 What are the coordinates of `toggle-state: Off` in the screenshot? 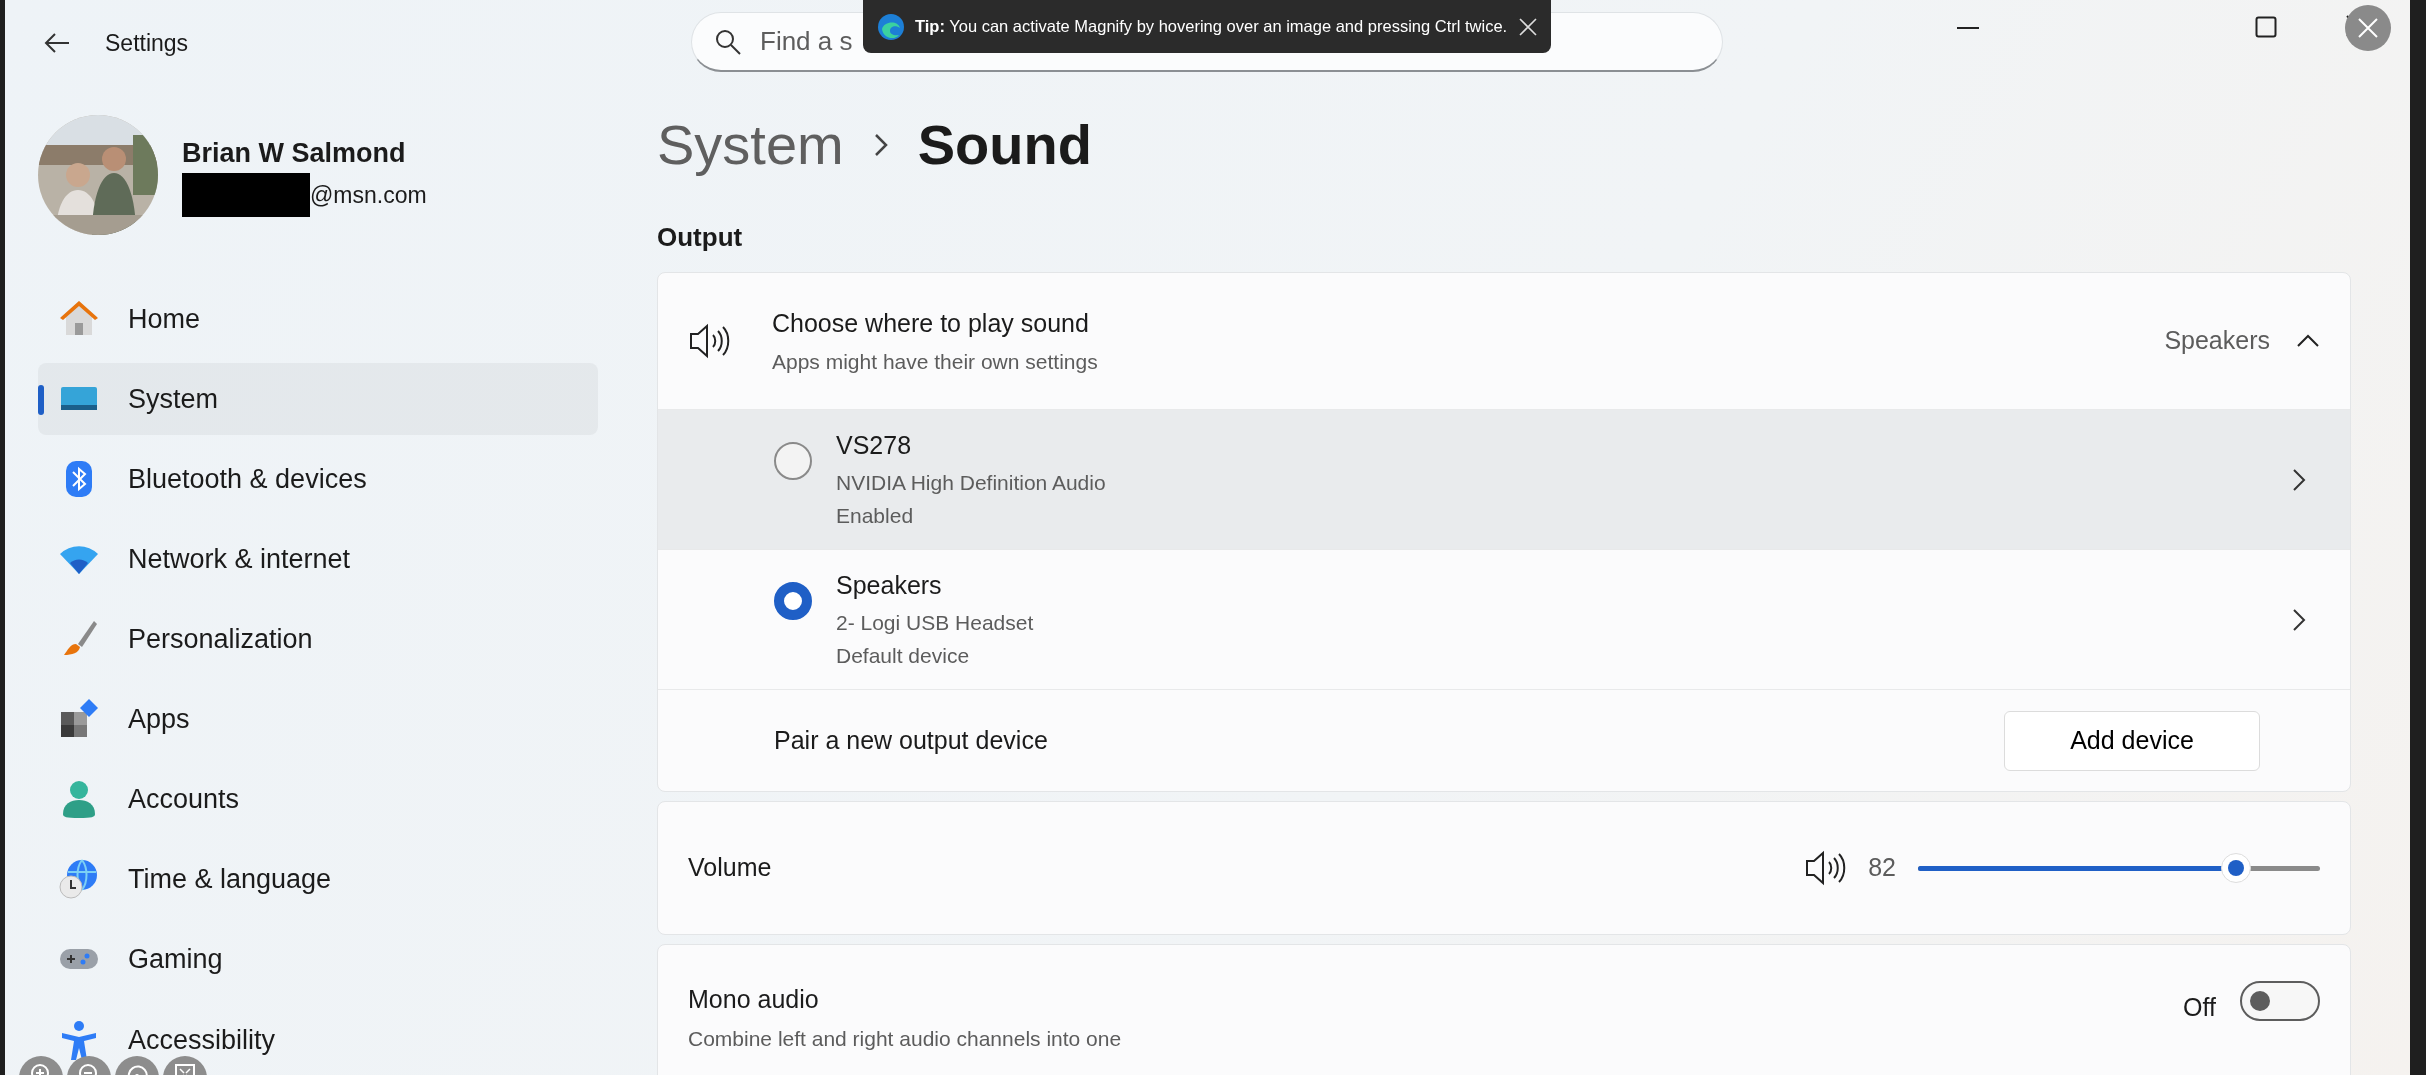 It's located at (2199, 1007).